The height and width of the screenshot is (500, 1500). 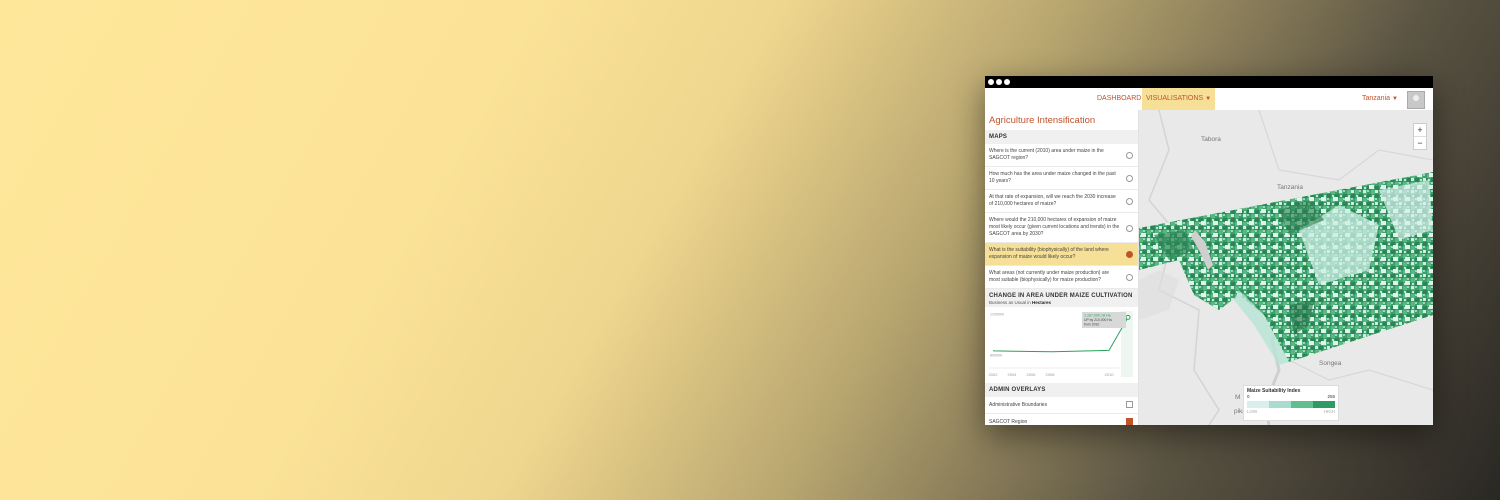 I want to click on country-label: Tanzania, so click(x=1376, y=98).